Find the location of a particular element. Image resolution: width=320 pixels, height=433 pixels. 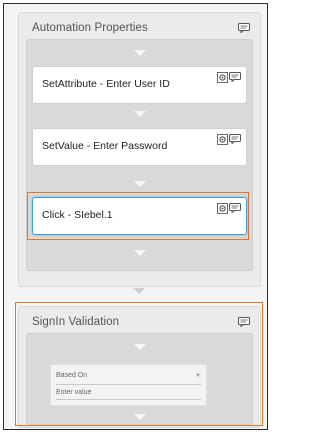

step-label: SetAttribute - Enter User ID is located at coordinates (106, 84).